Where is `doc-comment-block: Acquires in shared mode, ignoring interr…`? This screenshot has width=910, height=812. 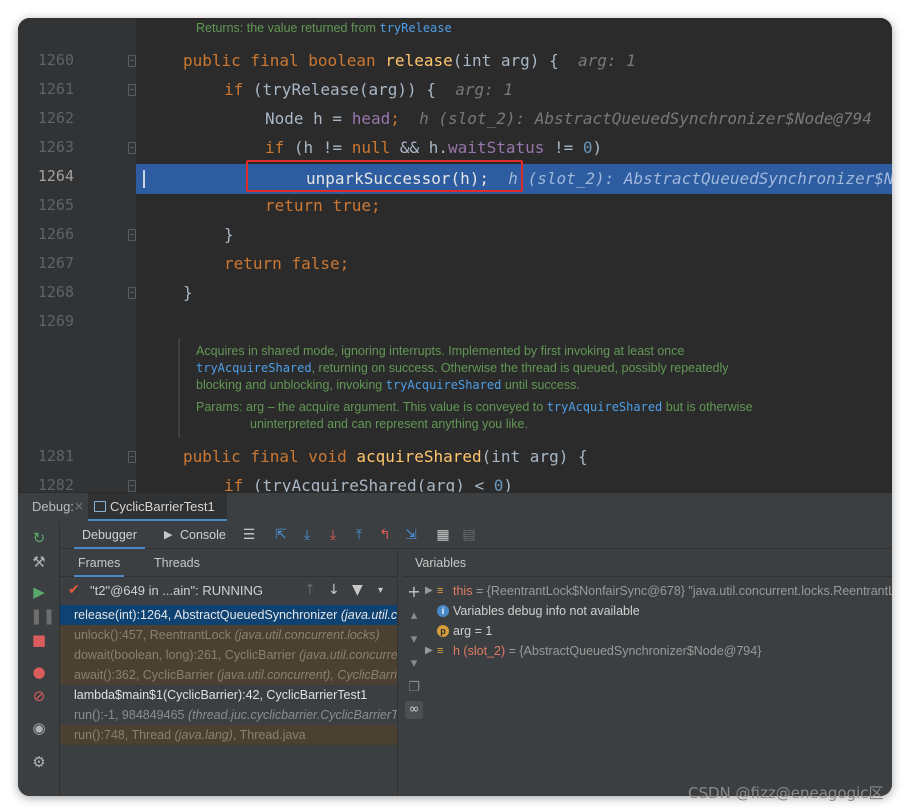 doc-comment-block: Acquires in shared mode, ignoring interr… is located at coordinates (474, 387).